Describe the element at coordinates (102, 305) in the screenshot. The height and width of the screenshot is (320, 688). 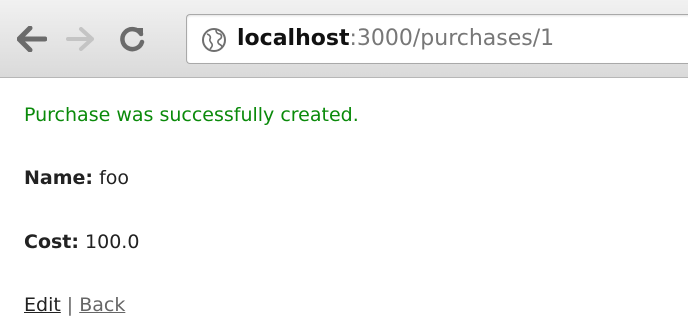
I see `back-link: Back` at that location.